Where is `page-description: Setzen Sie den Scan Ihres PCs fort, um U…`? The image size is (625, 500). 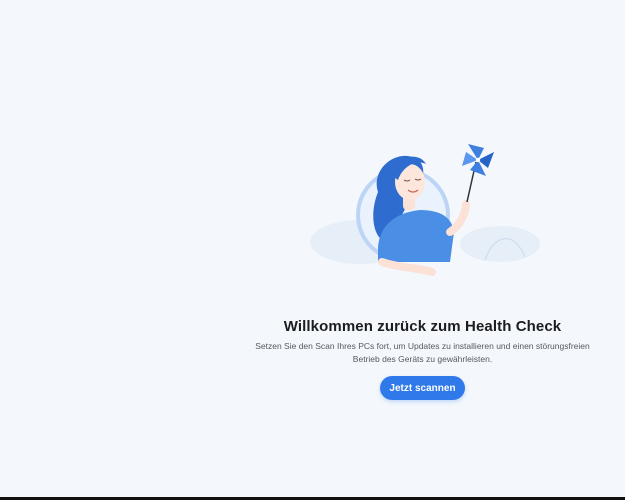 page-description: Setzen Sie den Scan Ihres PCs fort, um U… is located at coordinates (422, 352).